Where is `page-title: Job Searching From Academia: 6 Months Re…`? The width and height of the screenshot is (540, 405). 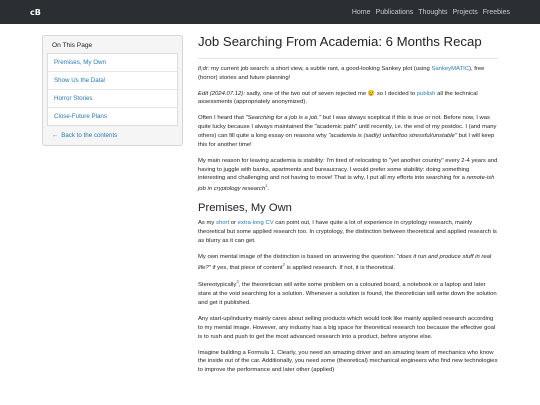 page-title: Job Searching From Academia: 6 Months Re… is located at coordinates (340, 41).